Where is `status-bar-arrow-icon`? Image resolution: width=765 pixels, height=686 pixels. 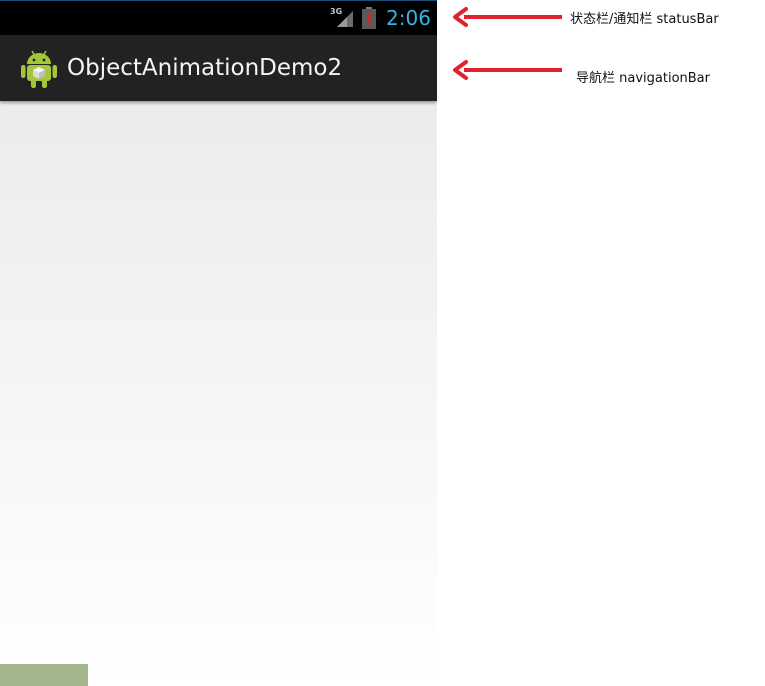
status-bar-arrow-icon is located at coordinates (507, 17).